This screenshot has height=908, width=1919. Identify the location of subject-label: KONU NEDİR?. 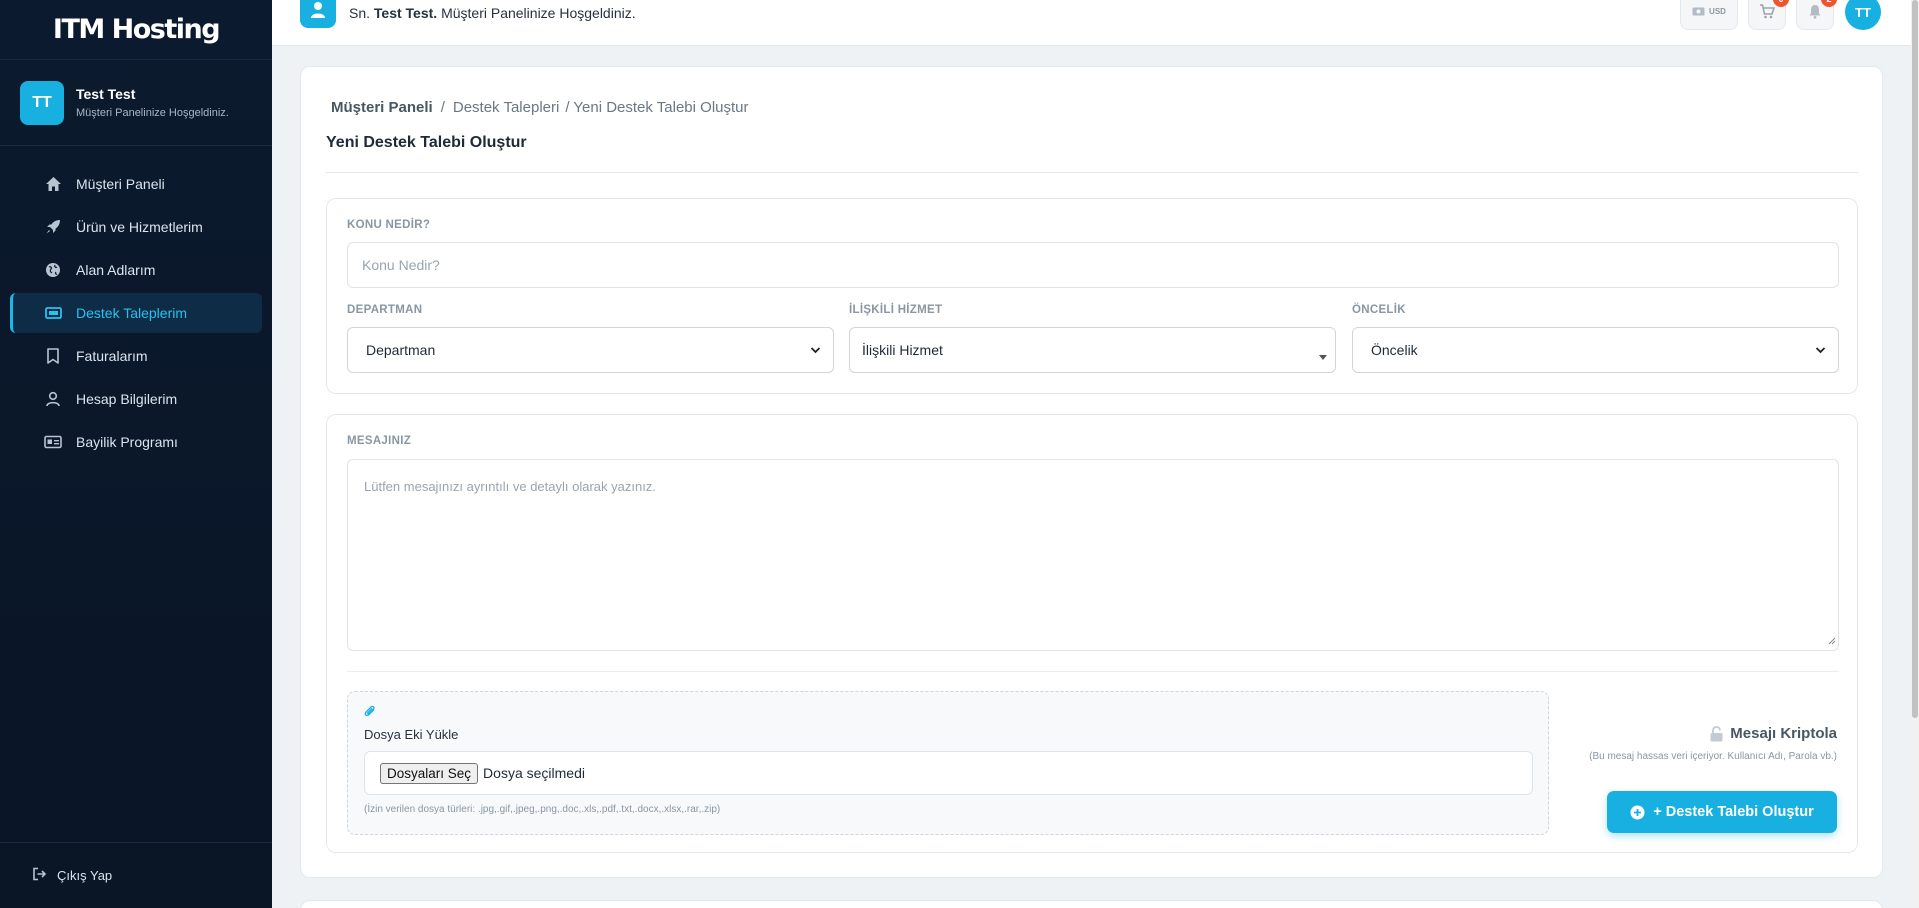
(389, 225).